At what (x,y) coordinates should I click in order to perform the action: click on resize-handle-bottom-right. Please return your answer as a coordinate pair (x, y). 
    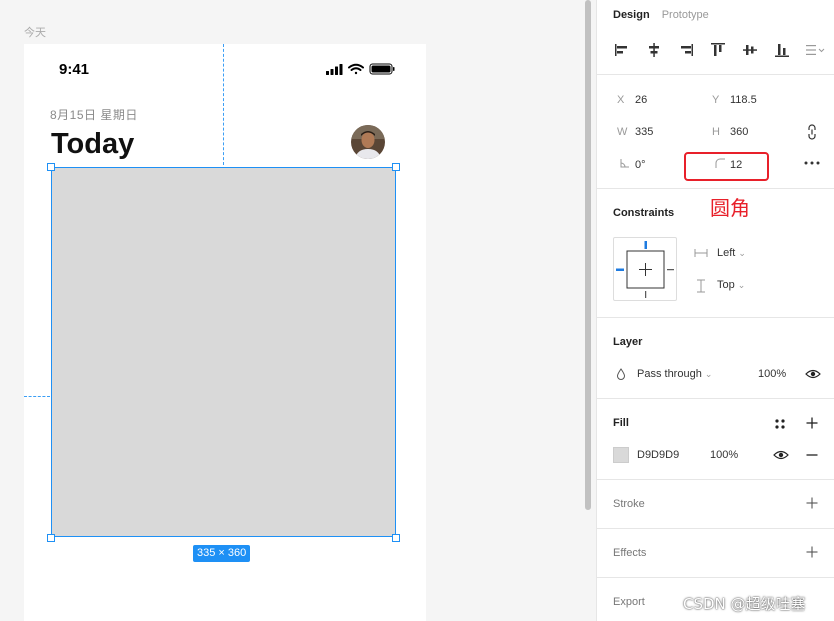
    Looking at the image, I should click on (396, 538).